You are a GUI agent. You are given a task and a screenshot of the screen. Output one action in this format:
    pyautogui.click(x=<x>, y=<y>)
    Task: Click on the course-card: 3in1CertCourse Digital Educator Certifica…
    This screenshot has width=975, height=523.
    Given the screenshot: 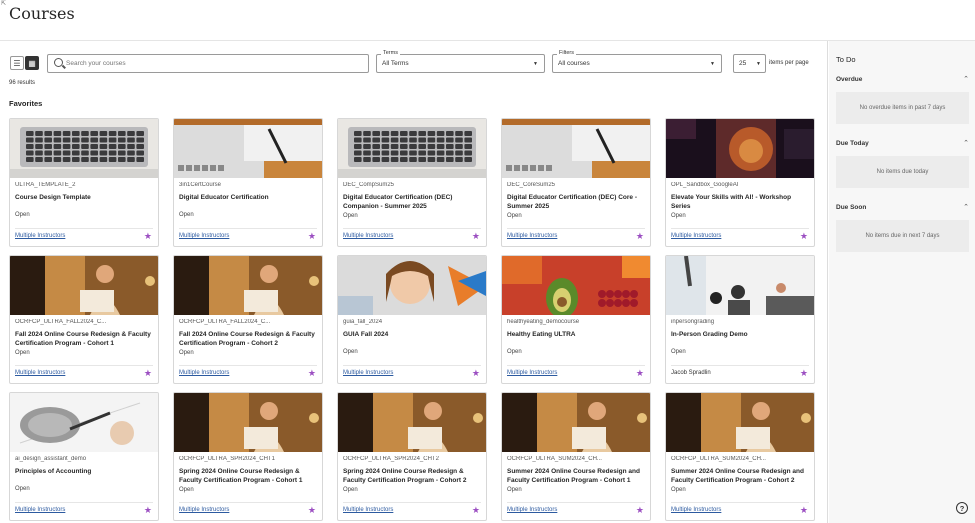 What is the action you would take?
    pyautogui.click(x=248, y=182)
    